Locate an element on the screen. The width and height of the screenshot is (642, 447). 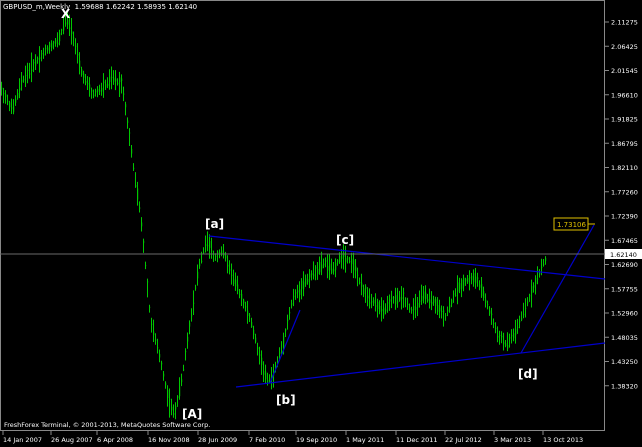
wave-label-b-small: [b] is located at coordinates (286, 400).